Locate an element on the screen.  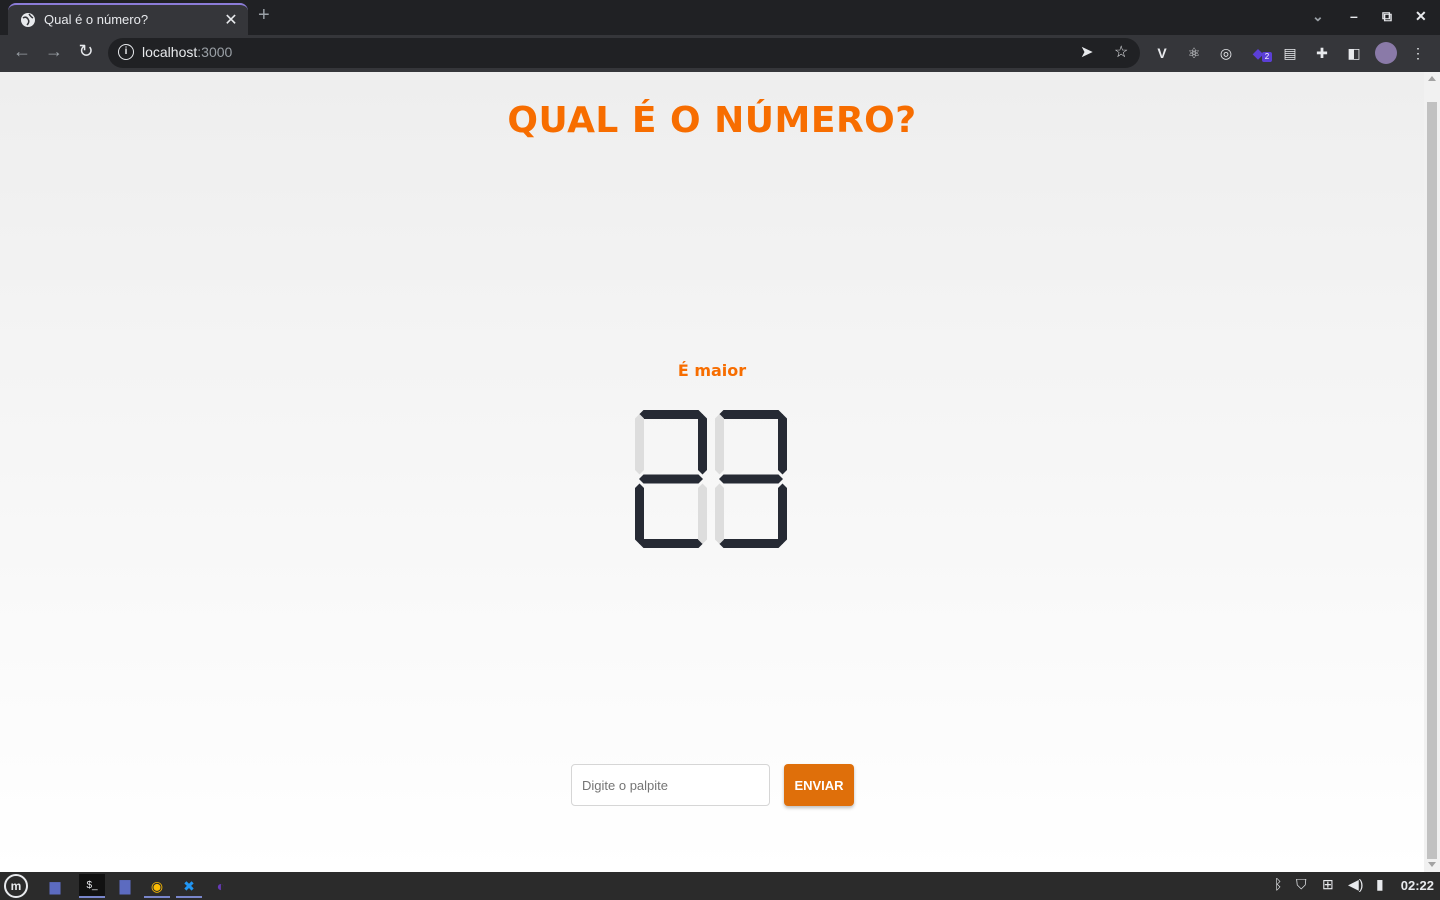
url-host: localhost is located at coordinates (170, 52).